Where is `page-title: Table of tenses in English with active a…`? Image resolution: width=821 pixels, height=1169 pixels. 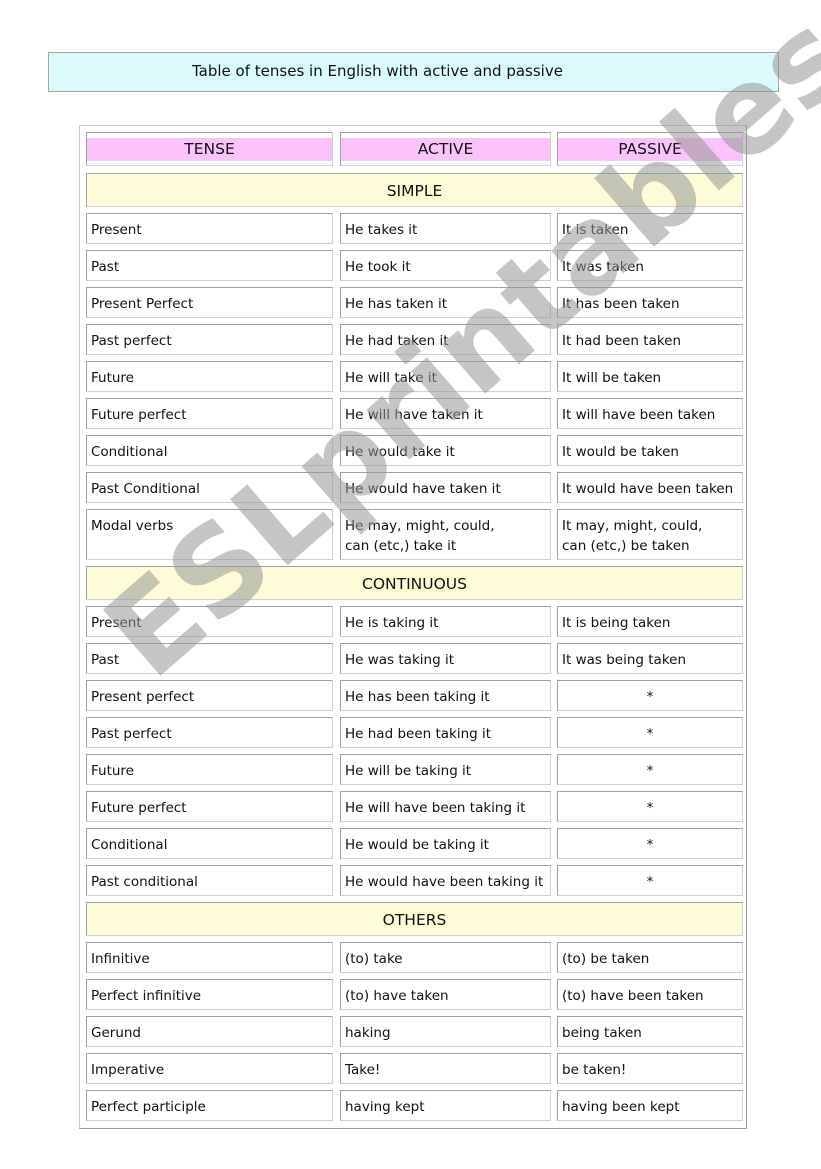
page-title: Table of tenses in English with active a… is located at coordinates (377, 71).